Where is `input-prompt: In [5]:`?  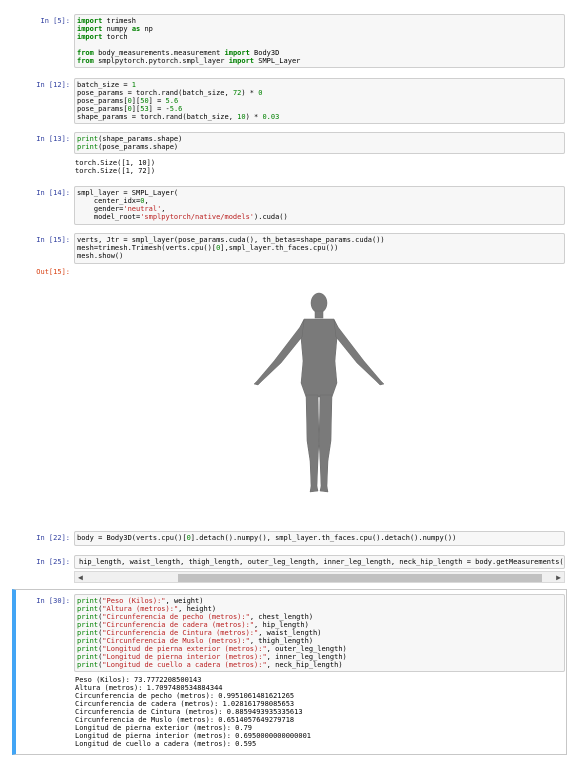
input-prompt: In [5]: is located at coordinates (55, 21).